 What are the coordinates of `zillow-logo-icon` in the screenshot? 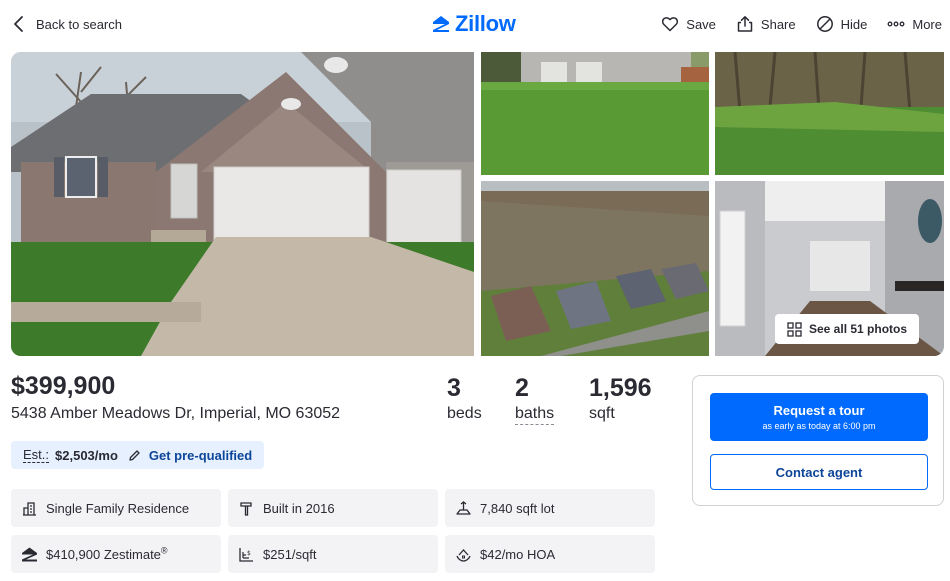 It's located at (441, 24).